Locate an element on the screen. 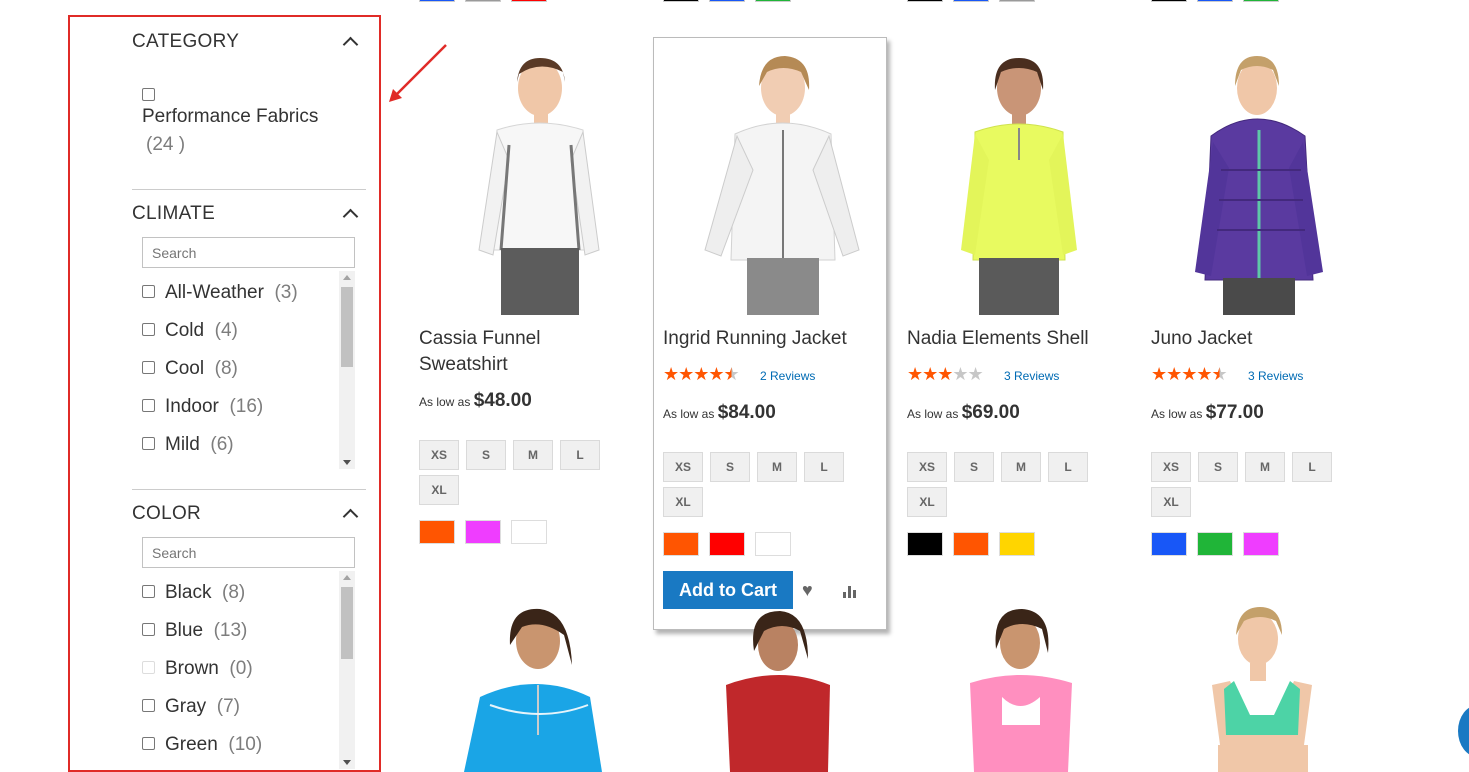 The image size is (1469, 772). option-label: Performance Fabrics is located at coordinates (230, 116).